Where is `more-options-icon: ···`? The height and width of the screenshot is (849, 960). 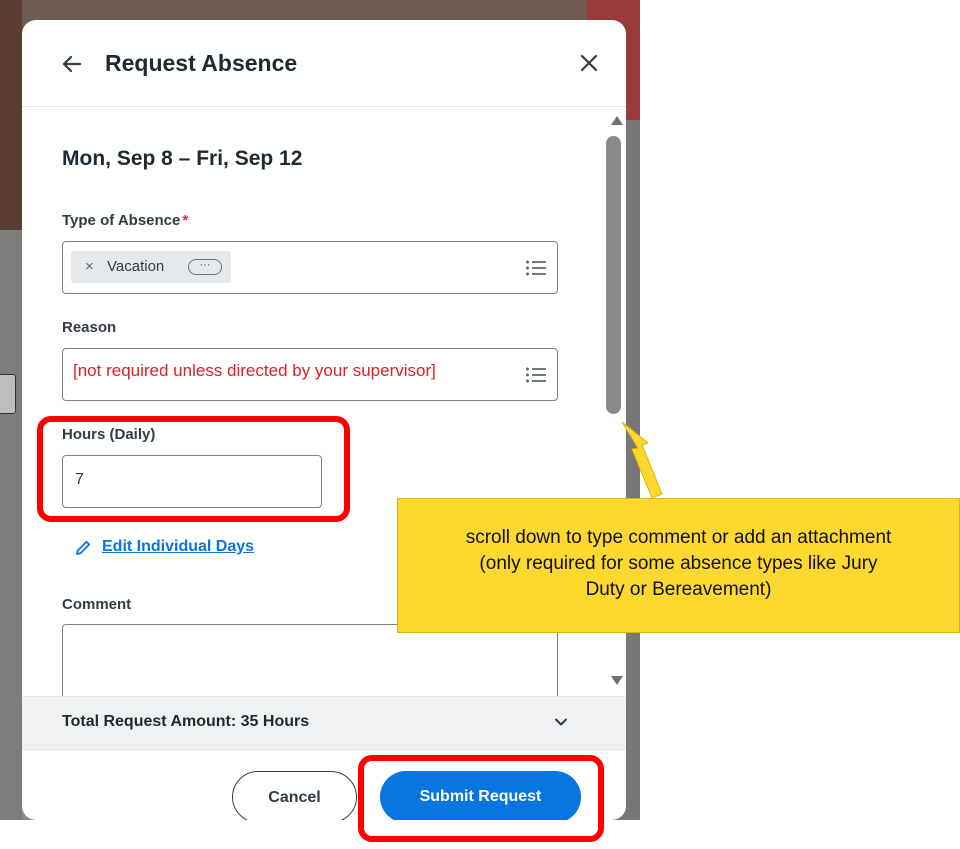 more-options-icon: ··· is located at coordinates (205, 267).